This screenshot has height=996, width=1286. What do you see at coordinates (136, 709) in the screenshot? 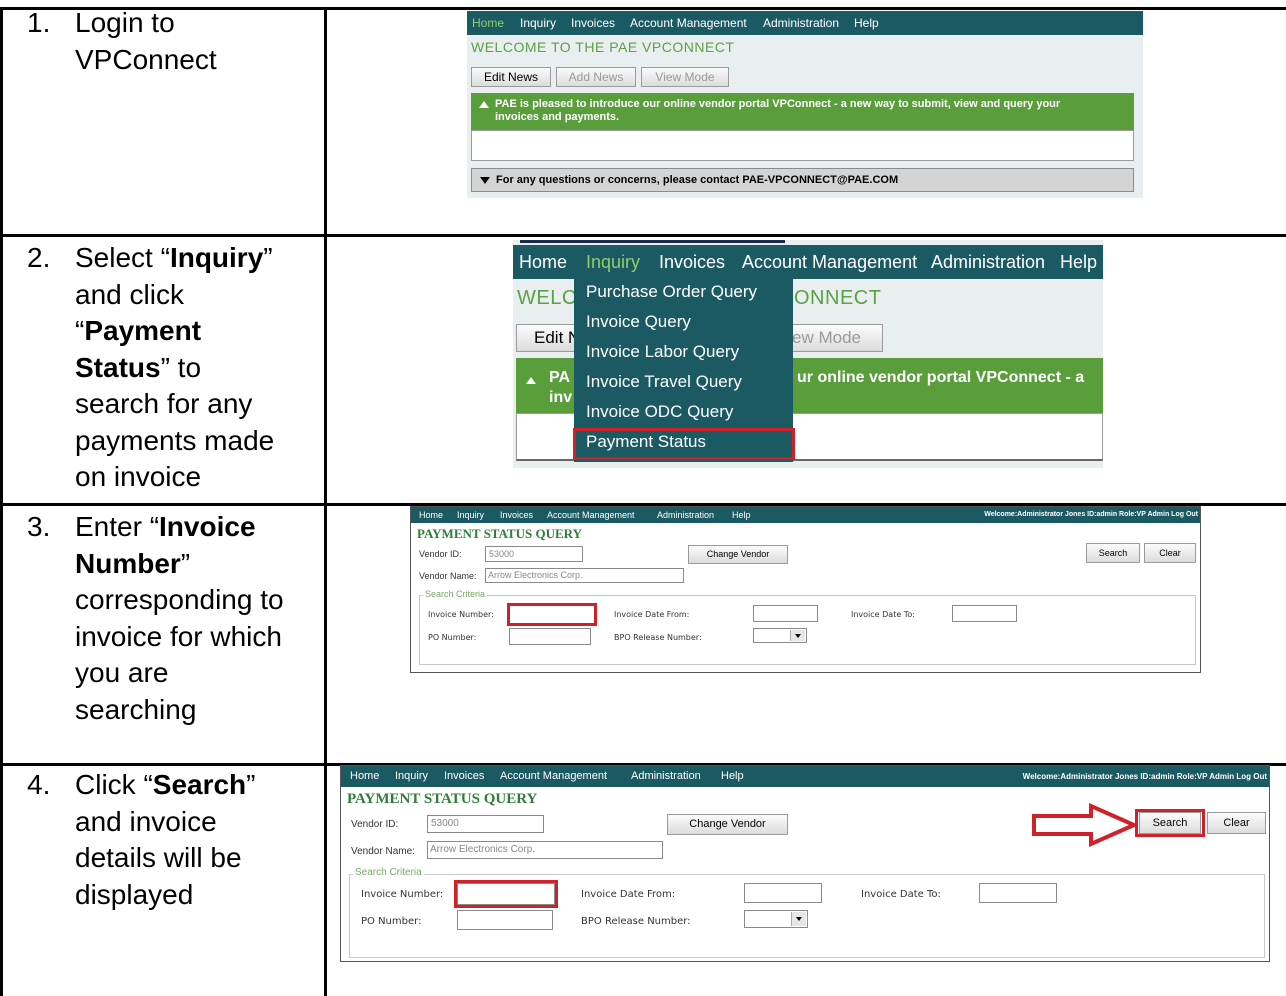
I see `step-line: searching` at bounding box center [136, 709].